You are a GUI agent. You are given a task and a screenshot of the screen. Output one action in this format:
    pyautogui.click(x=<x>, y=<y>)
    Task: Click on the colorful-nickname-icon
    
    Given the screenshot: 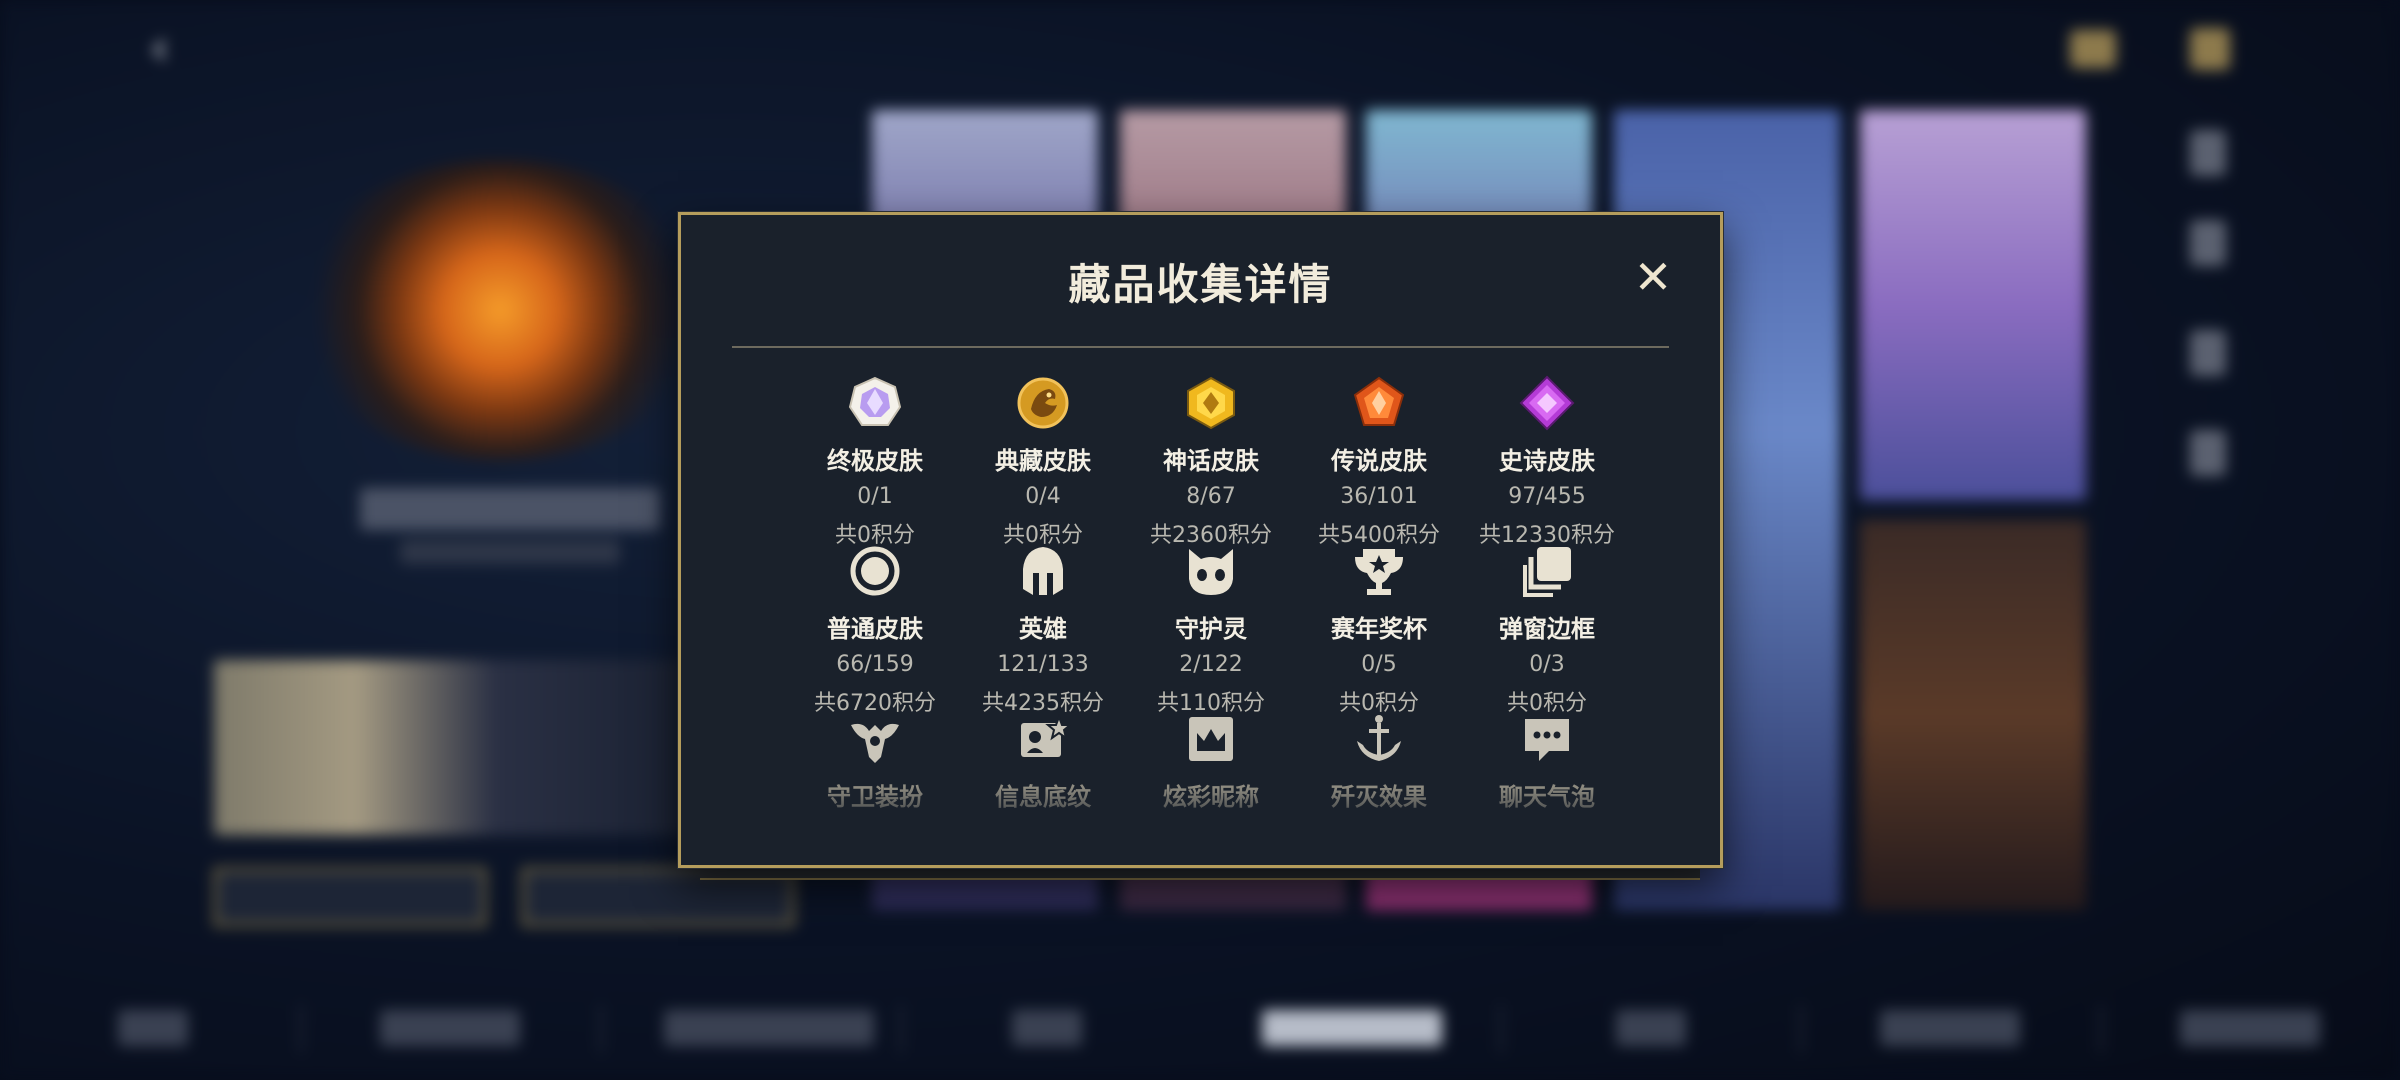 What is the action you would take?
    pyautogui.click(x=1211, y=739)
    